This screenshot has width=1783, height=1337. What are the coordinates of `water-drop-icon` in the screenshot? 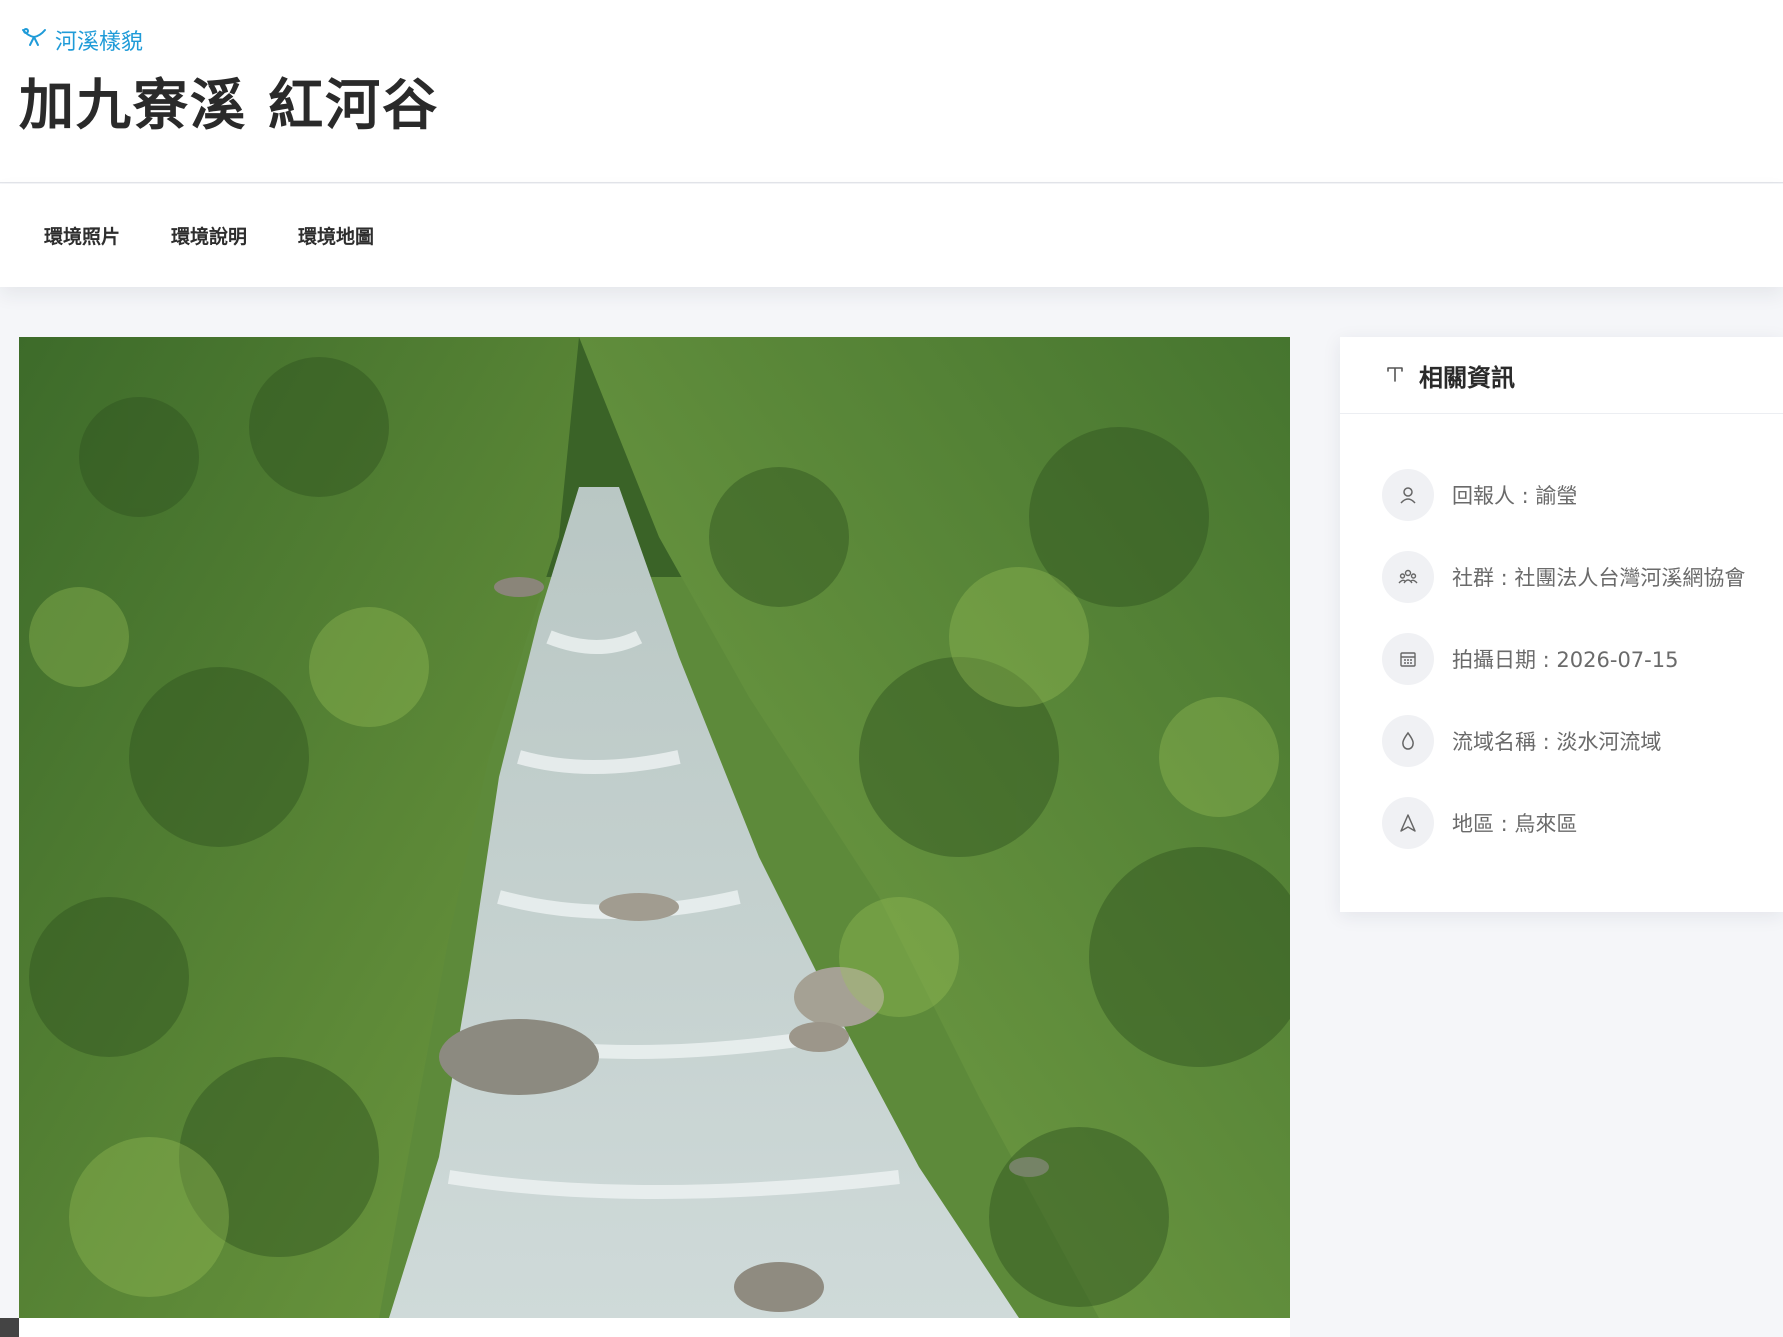 It's located at (1408, 740).